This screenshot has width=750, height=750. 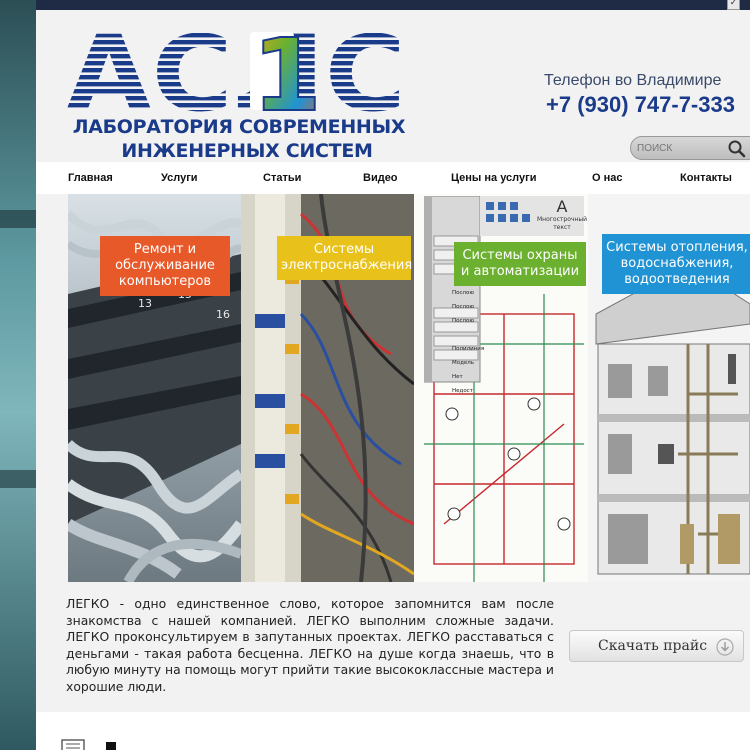 What do you see at coordinates (344, 258) in the screenshot?
I see `panel-label-electric: Системы электроснабжения` at bounding box center [344, 258].